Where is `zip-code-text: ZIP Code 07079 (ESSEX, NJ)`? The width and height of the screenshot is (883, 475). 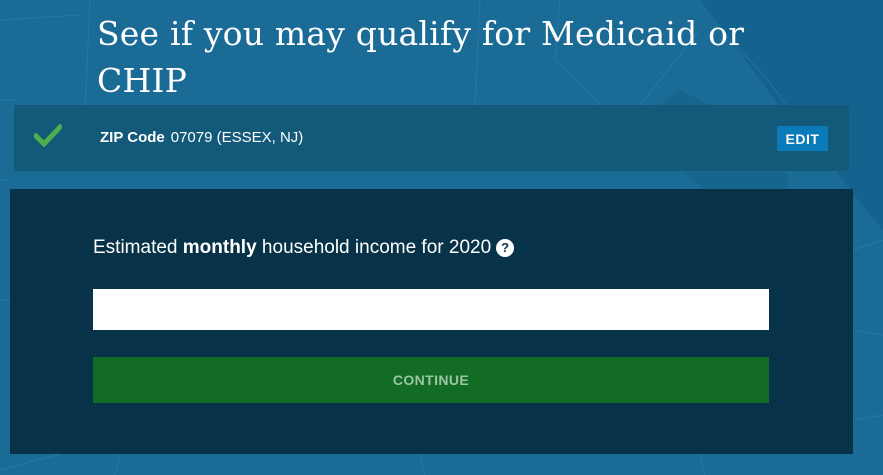 zip-code-text: ZIP Code 07079 (ESSEX, NJ) is located at coordinates (201, 138).